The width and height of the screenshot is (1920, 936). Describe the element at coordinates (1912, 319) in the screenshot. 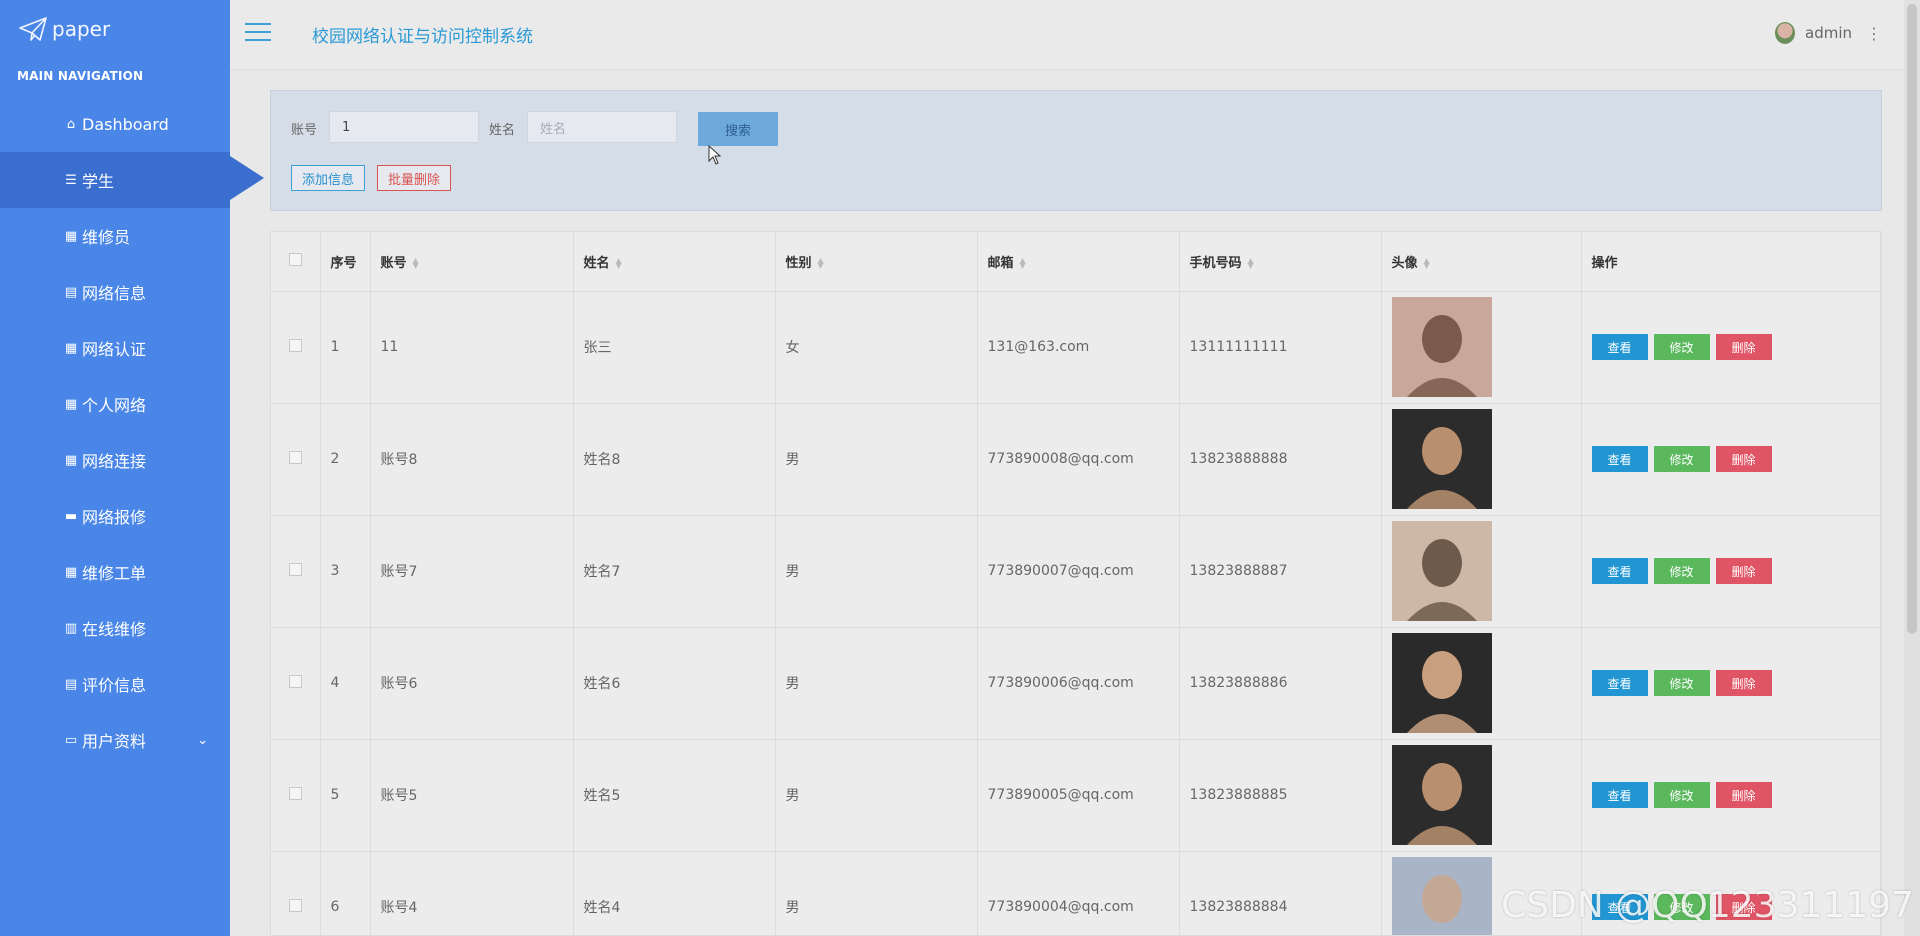

I see `scrollbar-thumb` at that location.